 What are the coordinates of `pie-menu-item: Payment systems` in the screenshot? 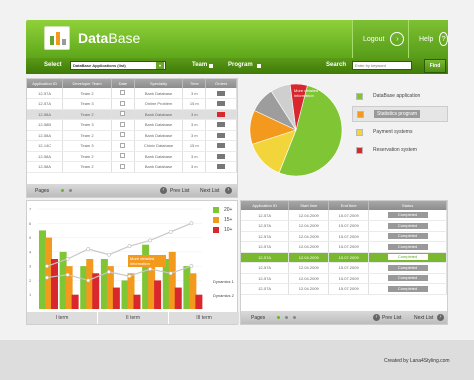 It's located at (400, 132).